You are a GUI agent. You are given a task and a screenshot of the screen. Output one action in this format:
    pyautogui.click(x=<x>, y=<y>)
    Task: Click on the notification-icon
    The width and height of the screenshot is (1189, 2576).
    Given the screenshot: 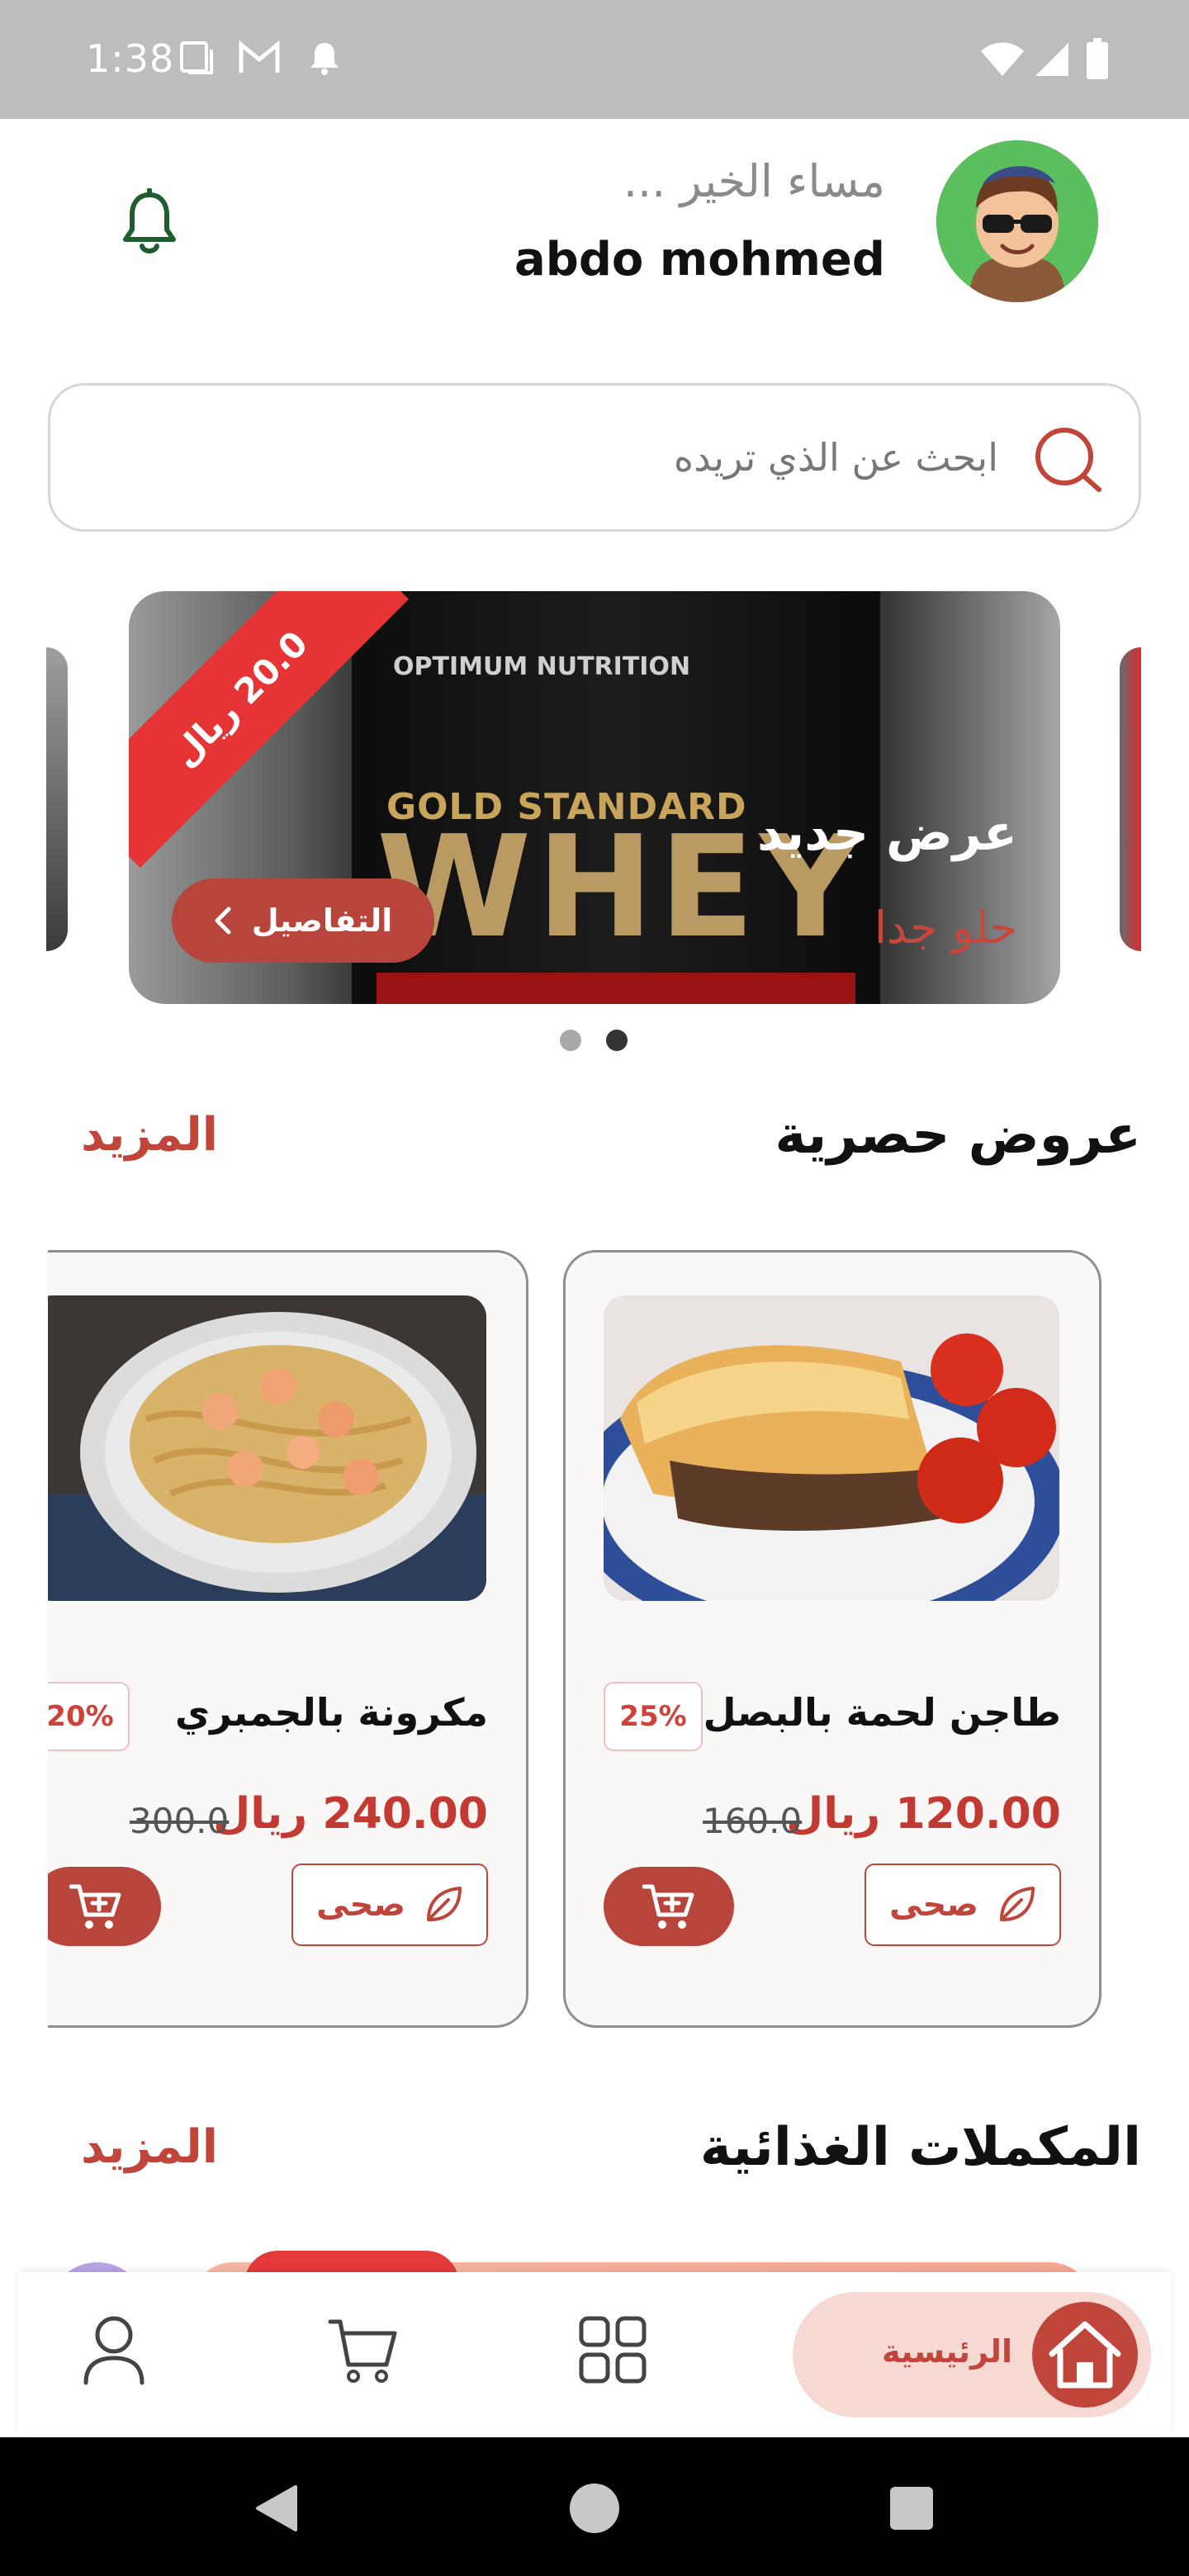 What is the action you would take?
    pyautogui.click(x=324, y=59)
    